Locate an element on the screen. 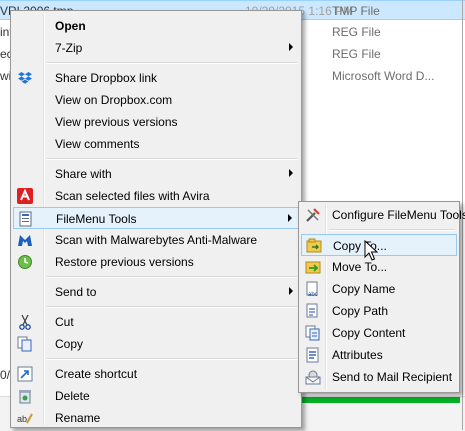  menu-item-cut: Cut is located at coordinates (156, 322).